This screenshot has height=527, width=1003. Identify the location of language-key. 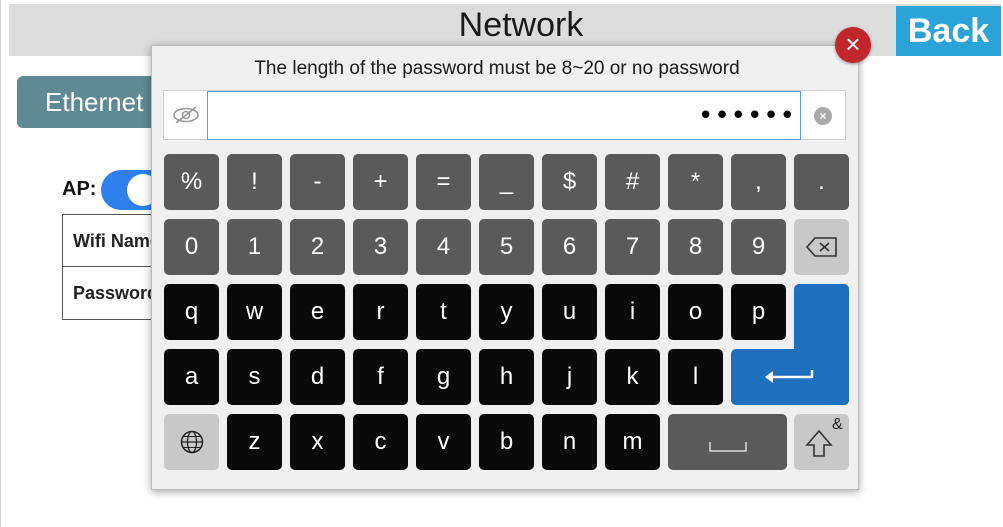
(191, 442).